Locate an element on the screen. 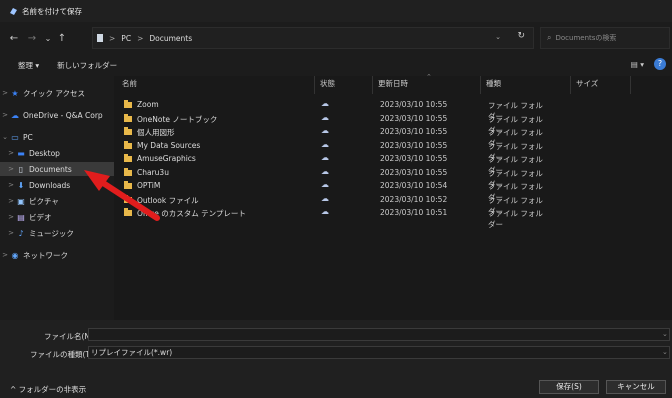 The image size is (672, 398). sidebar-item-label: ネットワーク is located at coordinates (45, 255).